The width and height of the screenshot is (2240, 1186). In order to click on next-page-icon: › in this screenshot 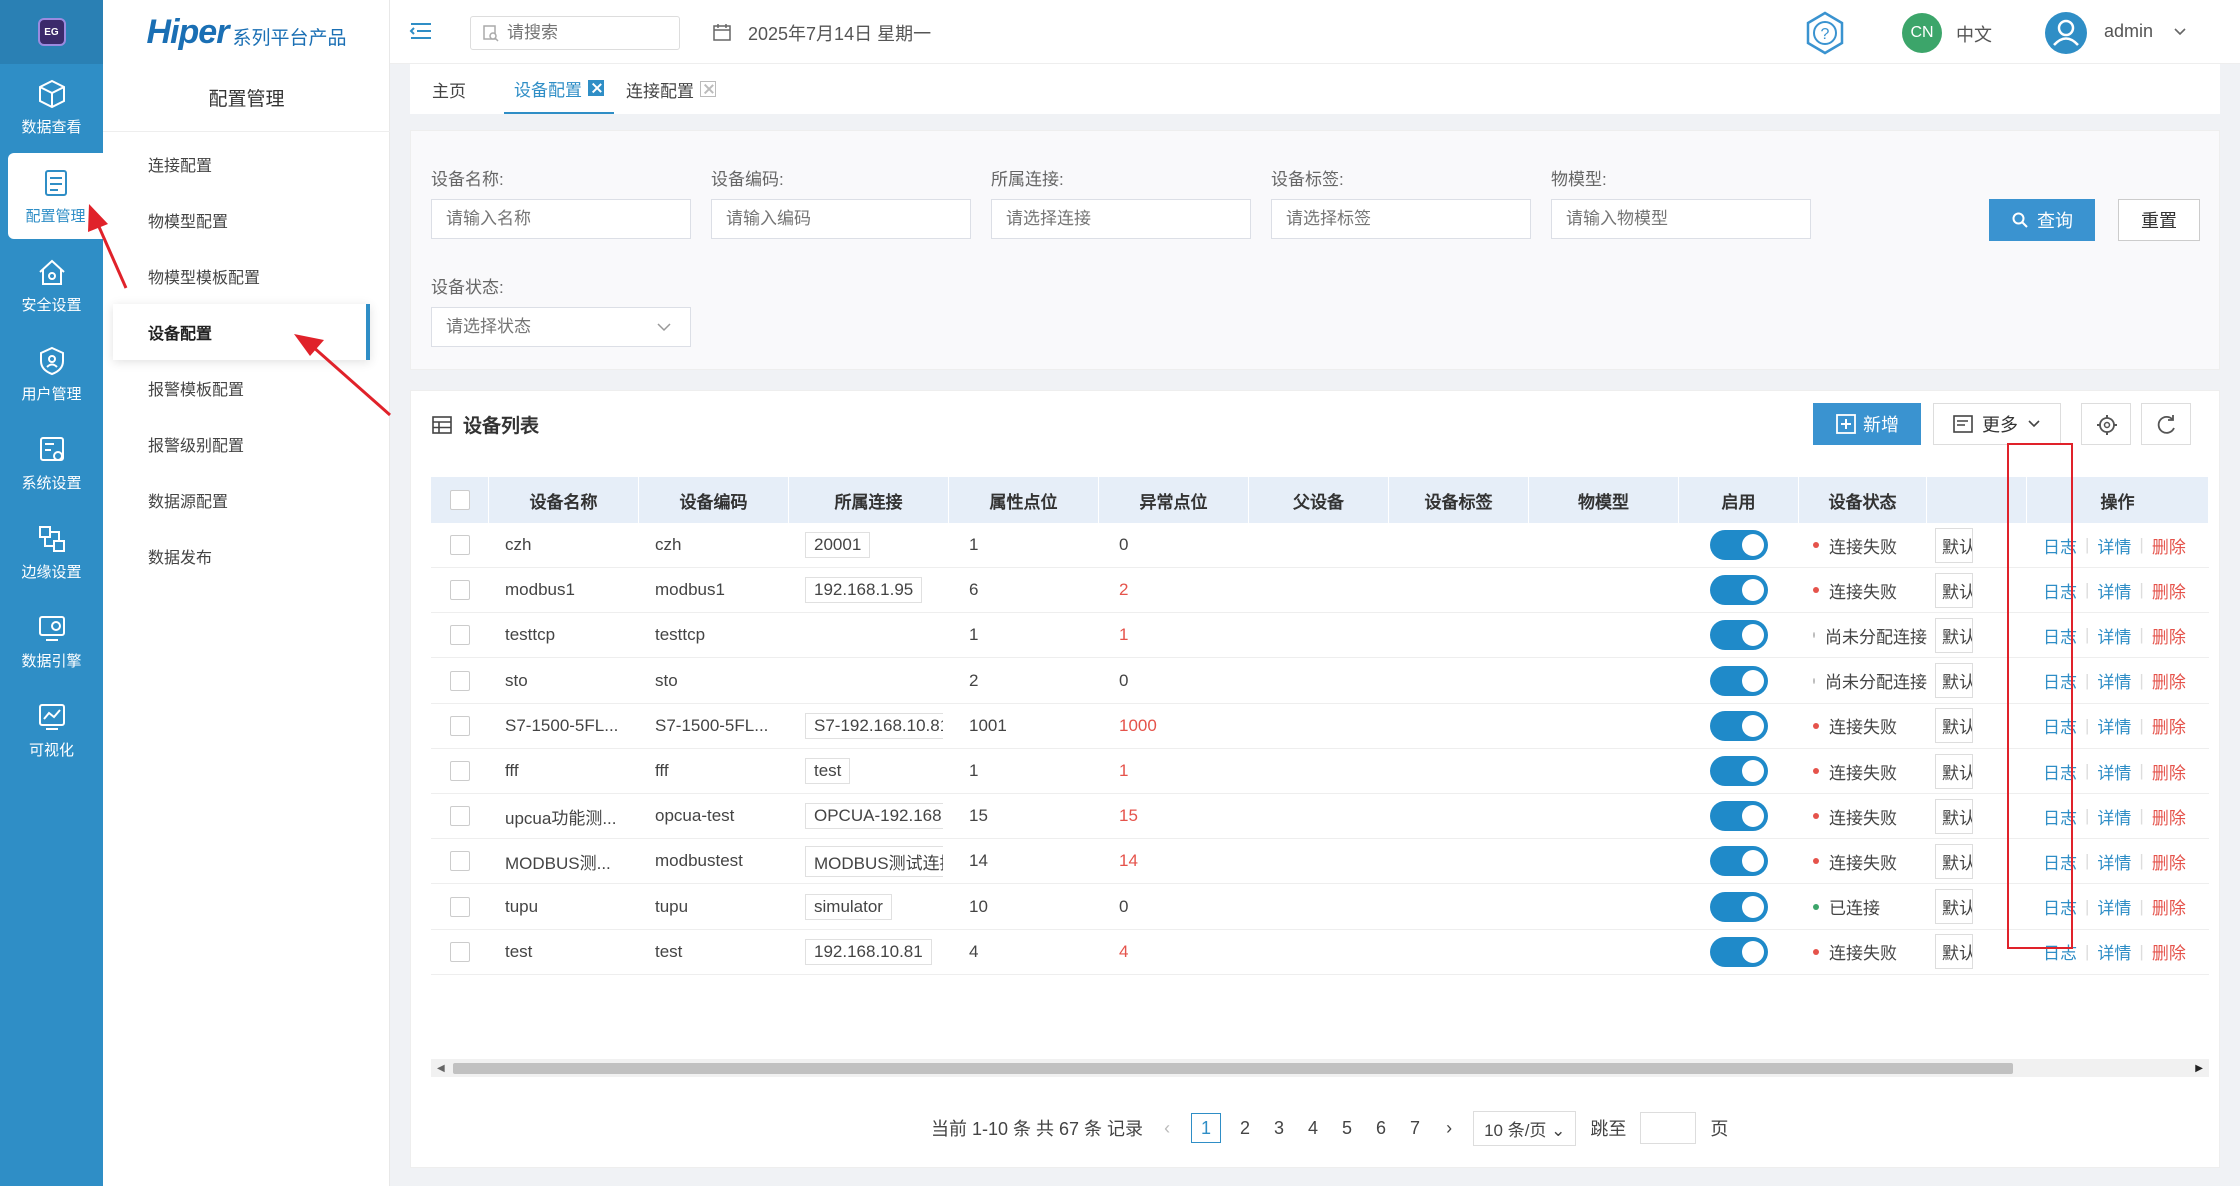, I will do `click(1449, 1128)`.